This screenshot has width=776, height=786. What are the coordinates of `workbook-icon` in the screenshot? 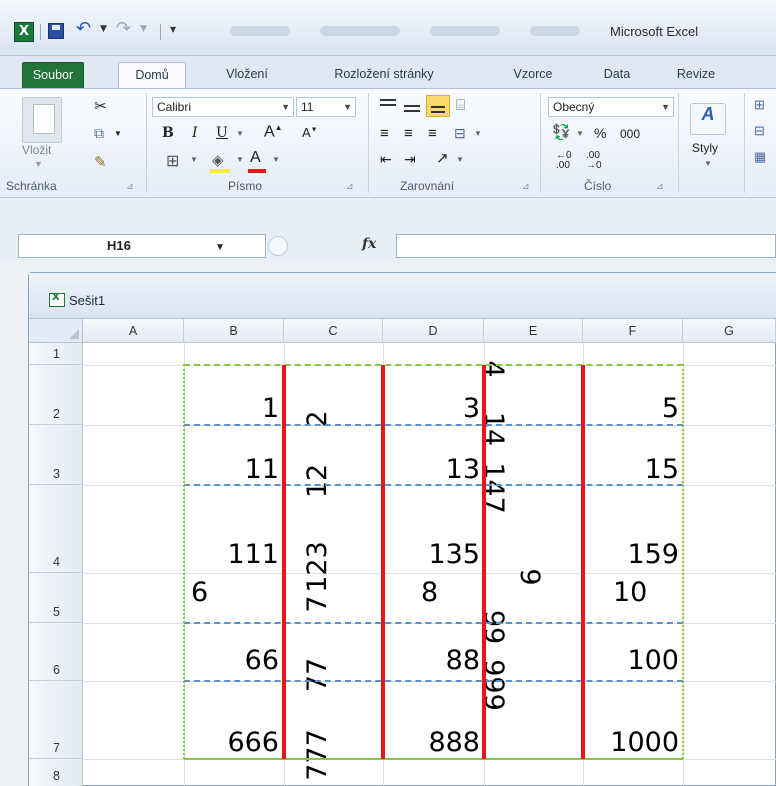 It's located at (57, 299).